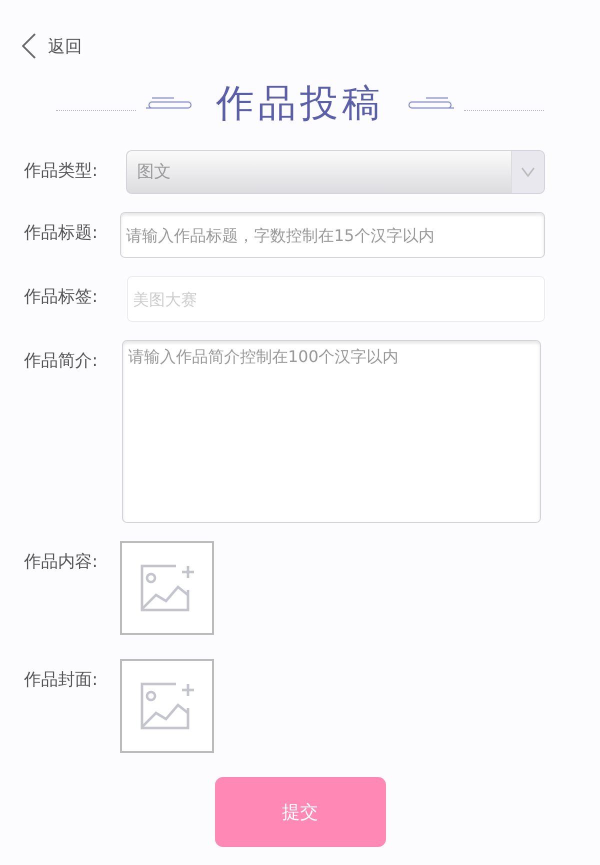  What do you see at coordinates (331, 431) in the screenshot?
I see `description-field: 请输入作品简介控制在100个汉字以内` at bounding box center [331, 431].